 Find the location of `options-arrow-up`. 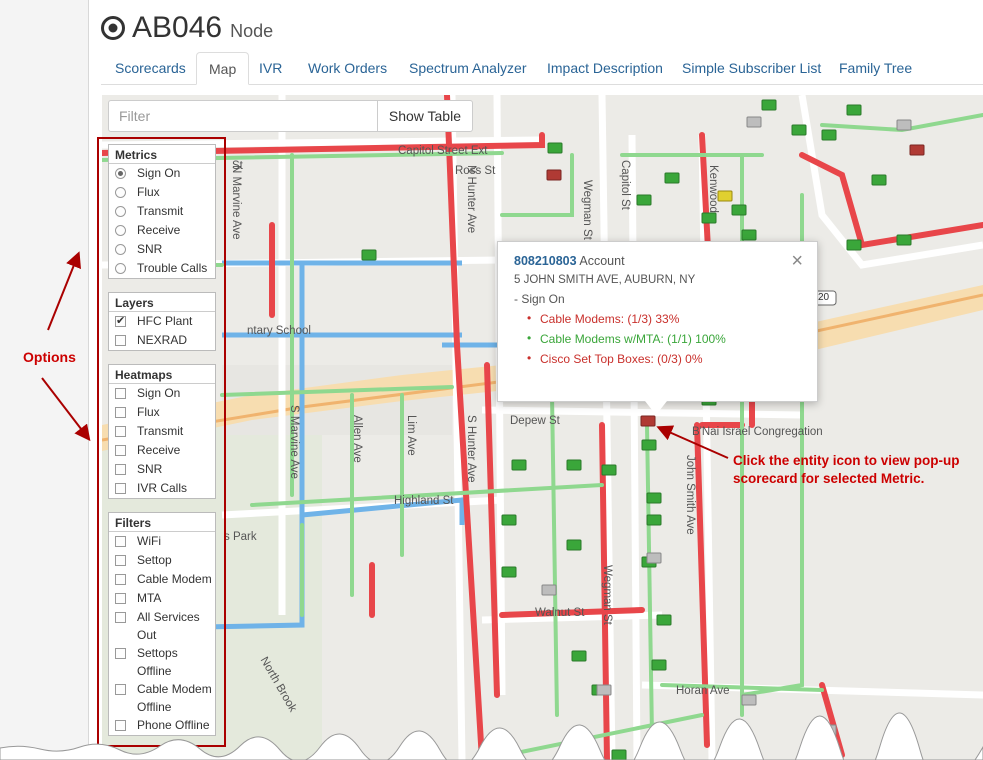

options-arrow-up is located at coordinates (64, 291).